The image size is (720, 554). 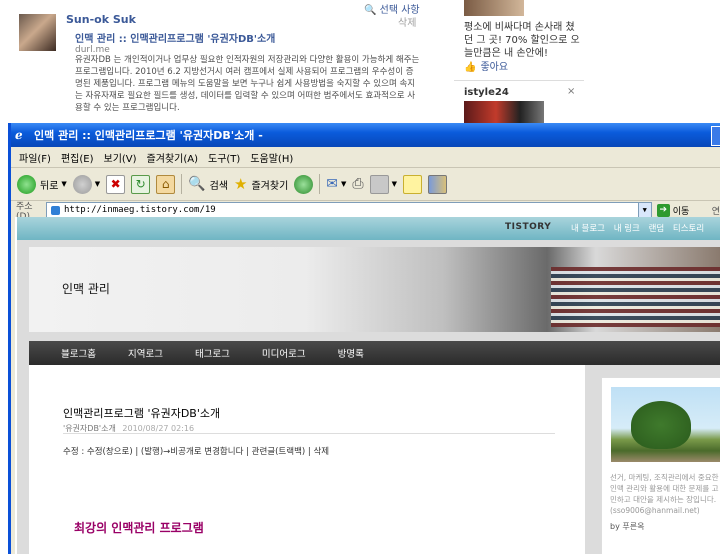 What do you see at coordinates (55, 210) in the screenshot?
I see `page-icon` at bounding box center [55, 210].